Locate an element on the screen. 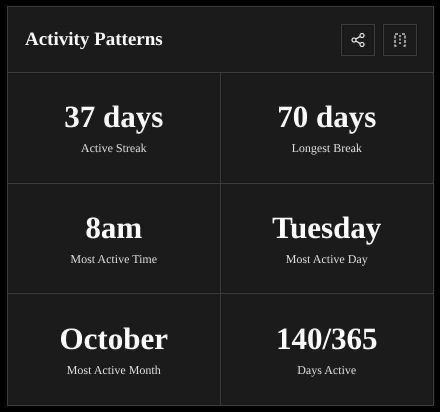 This screenshot has height=412, width=440. stat-value: 140/365 is located at coordinates (327, 339).